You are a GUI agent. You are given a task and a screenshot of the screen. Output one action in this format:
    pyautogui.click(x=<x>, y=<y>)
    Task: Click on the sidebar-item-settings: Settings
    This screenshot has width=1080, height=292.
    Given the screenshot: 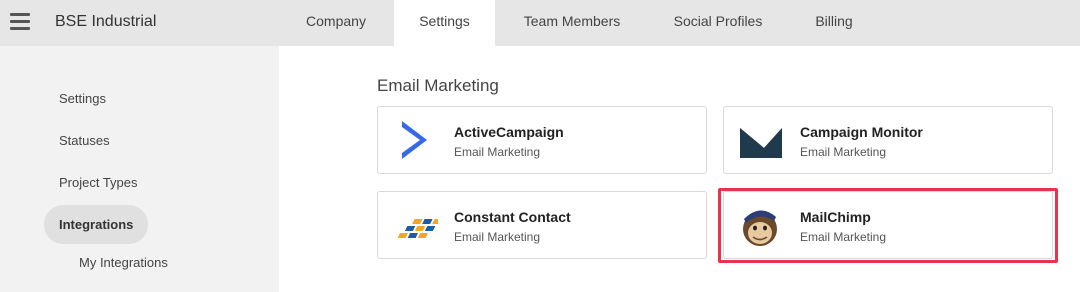 What is the action you would take?
    pyautogui.click(x=82, y=98)
    